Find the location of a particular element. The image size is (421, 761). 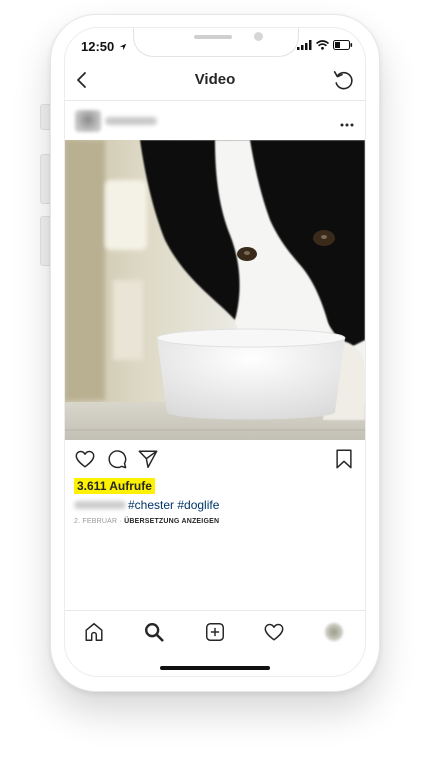

speaker-grille is located at coordinates (213, 37).